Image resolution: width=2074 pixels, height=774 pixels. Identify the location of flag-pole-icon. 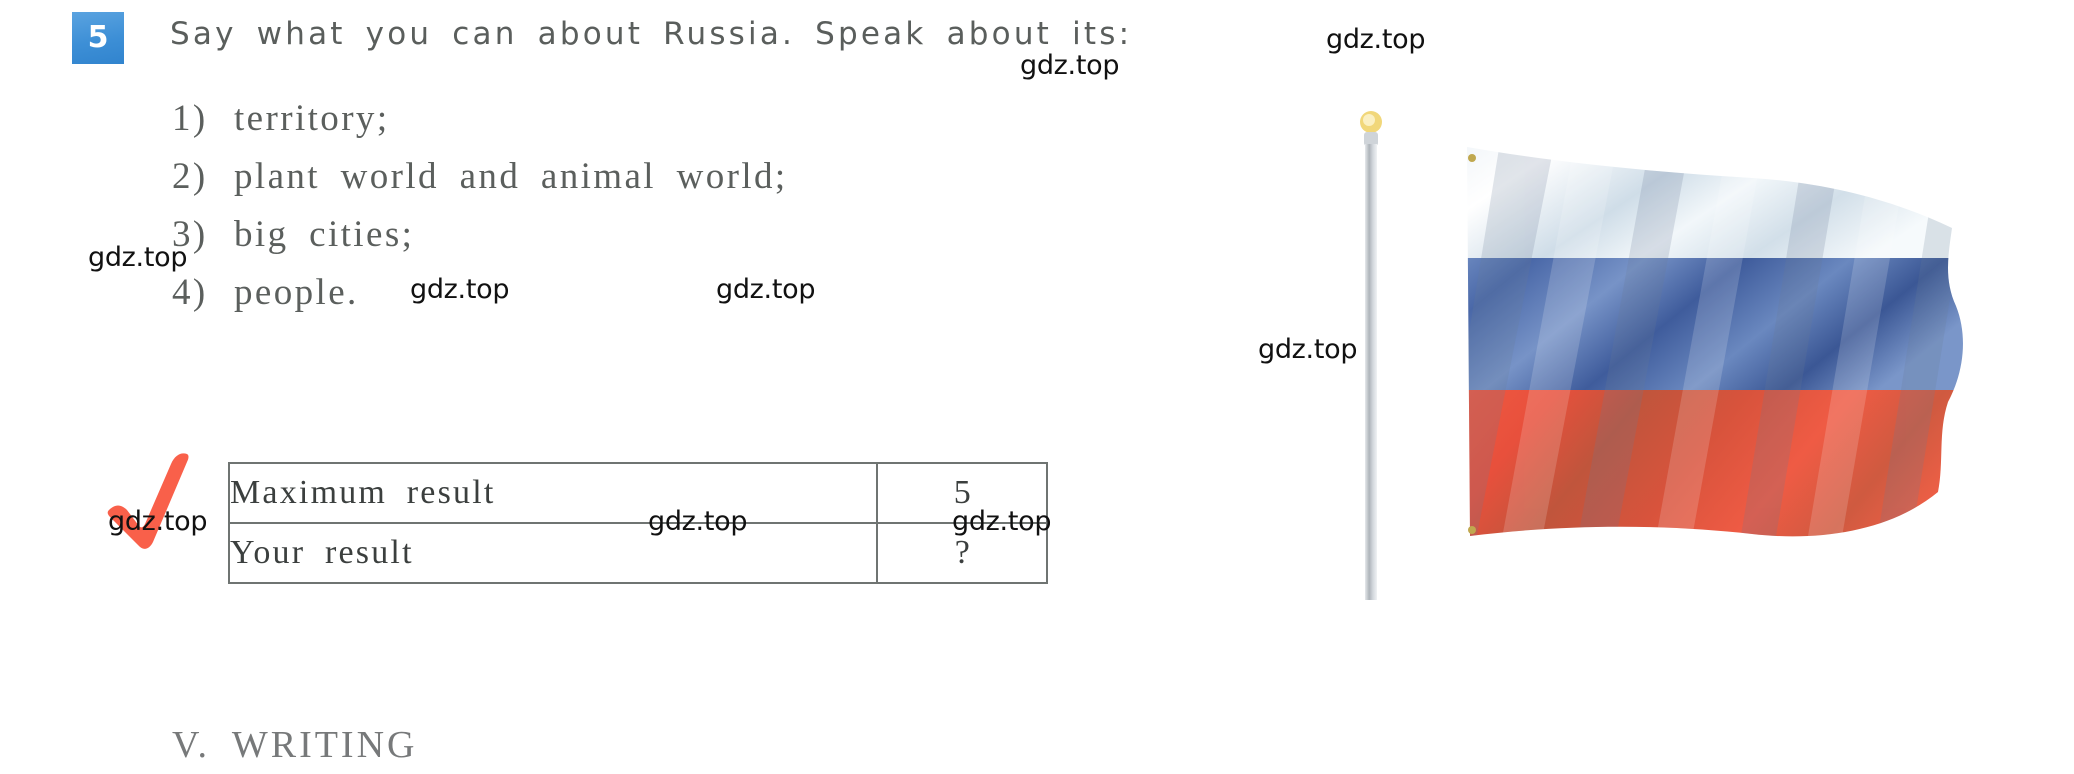
(1371, 355).